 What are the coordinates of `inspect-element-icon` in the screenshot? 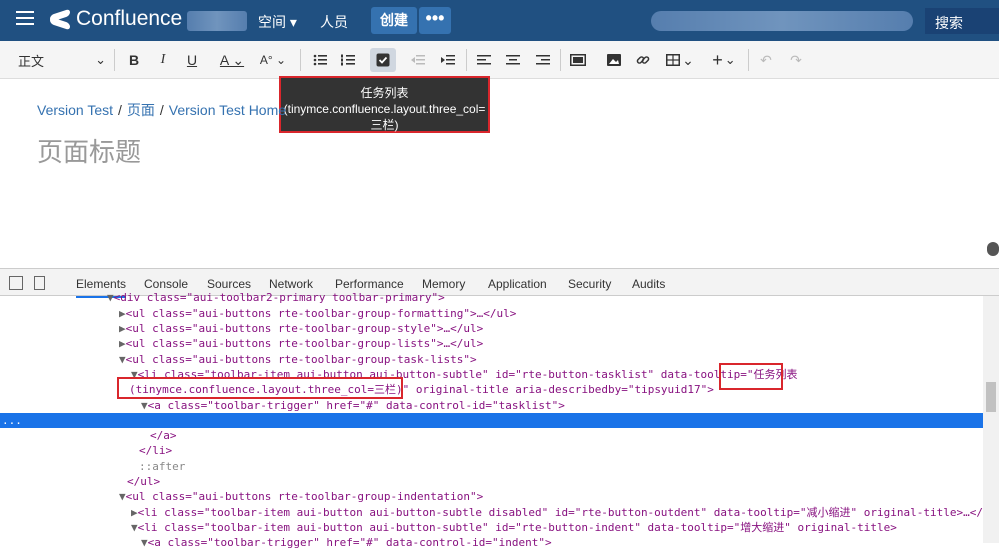 It's located at (16, 283).